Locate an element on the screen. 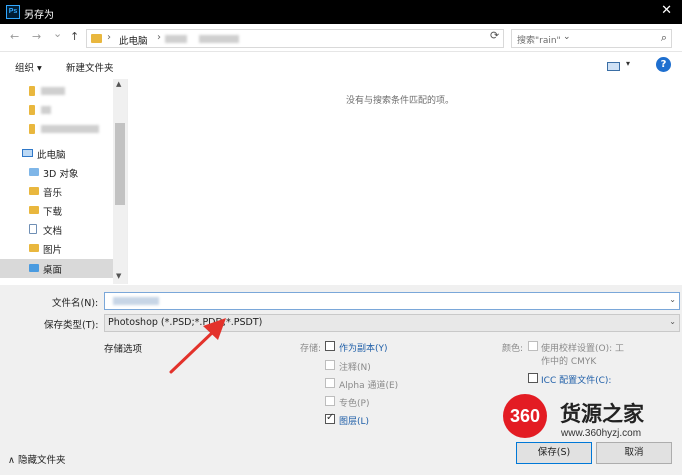 The height and width of the screenshot is (475, 682). watermark-url: www.360hyzj.com is located at coordinates (601, 433).